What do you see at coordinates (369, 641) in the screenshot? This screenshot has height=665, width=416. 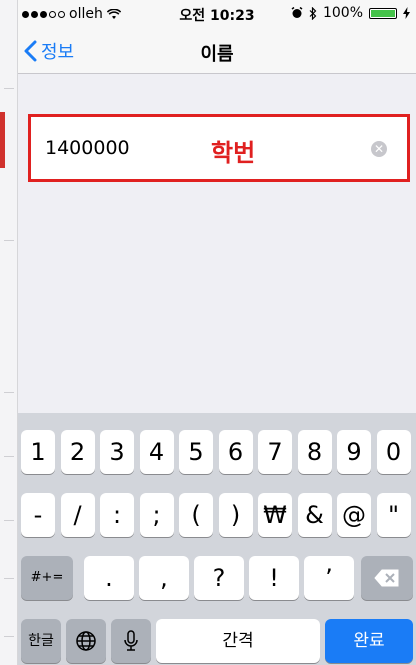 I see `done-key: 완료` at bounding box center [369, 641].